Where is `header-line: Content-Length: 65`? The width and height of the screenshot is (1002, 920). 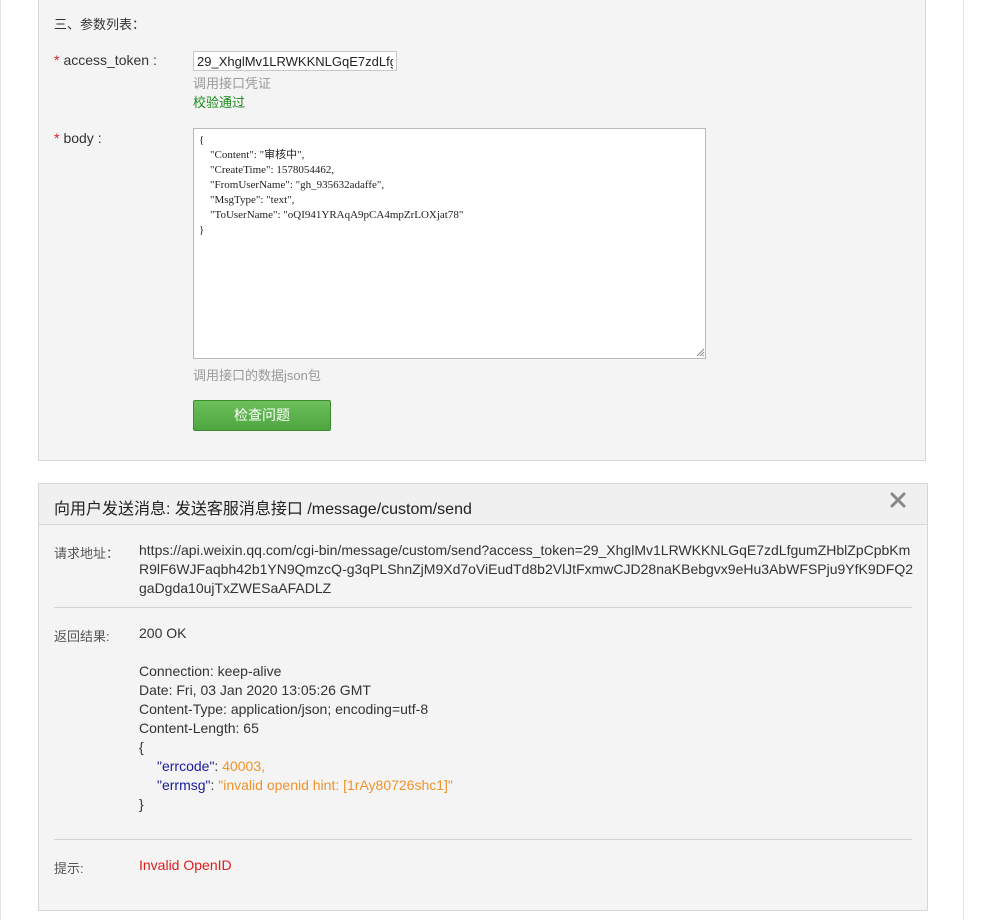
header-line: Content-Length: 65 is located at coordinates (199, 728).